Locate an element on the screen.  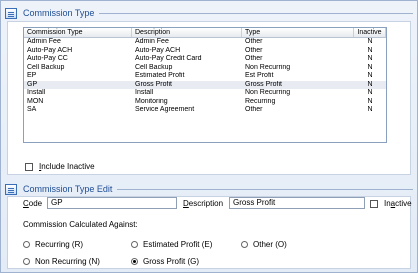
table-row: Auto-Pay ACH Auto-Pay ACH Other N is located at coordinates (205, 51).